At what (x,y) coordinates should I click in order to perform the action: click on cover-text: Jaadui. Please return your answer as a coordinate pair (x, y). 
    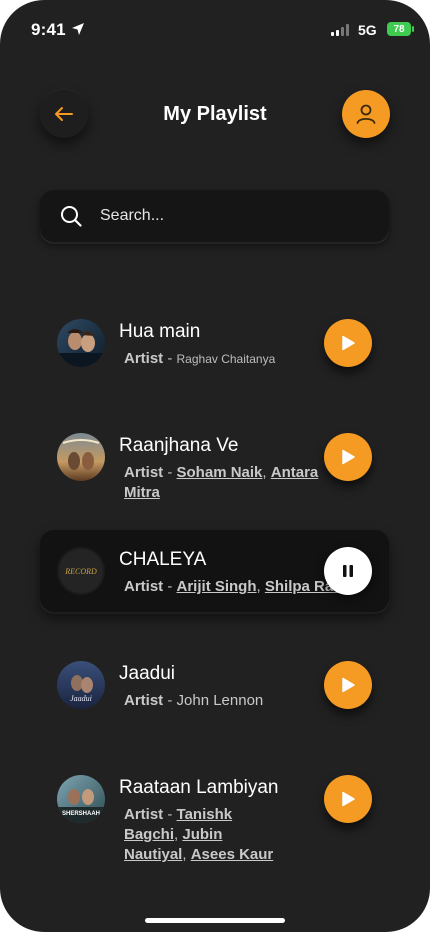
    Looking at the image, I should click on (81, 698).